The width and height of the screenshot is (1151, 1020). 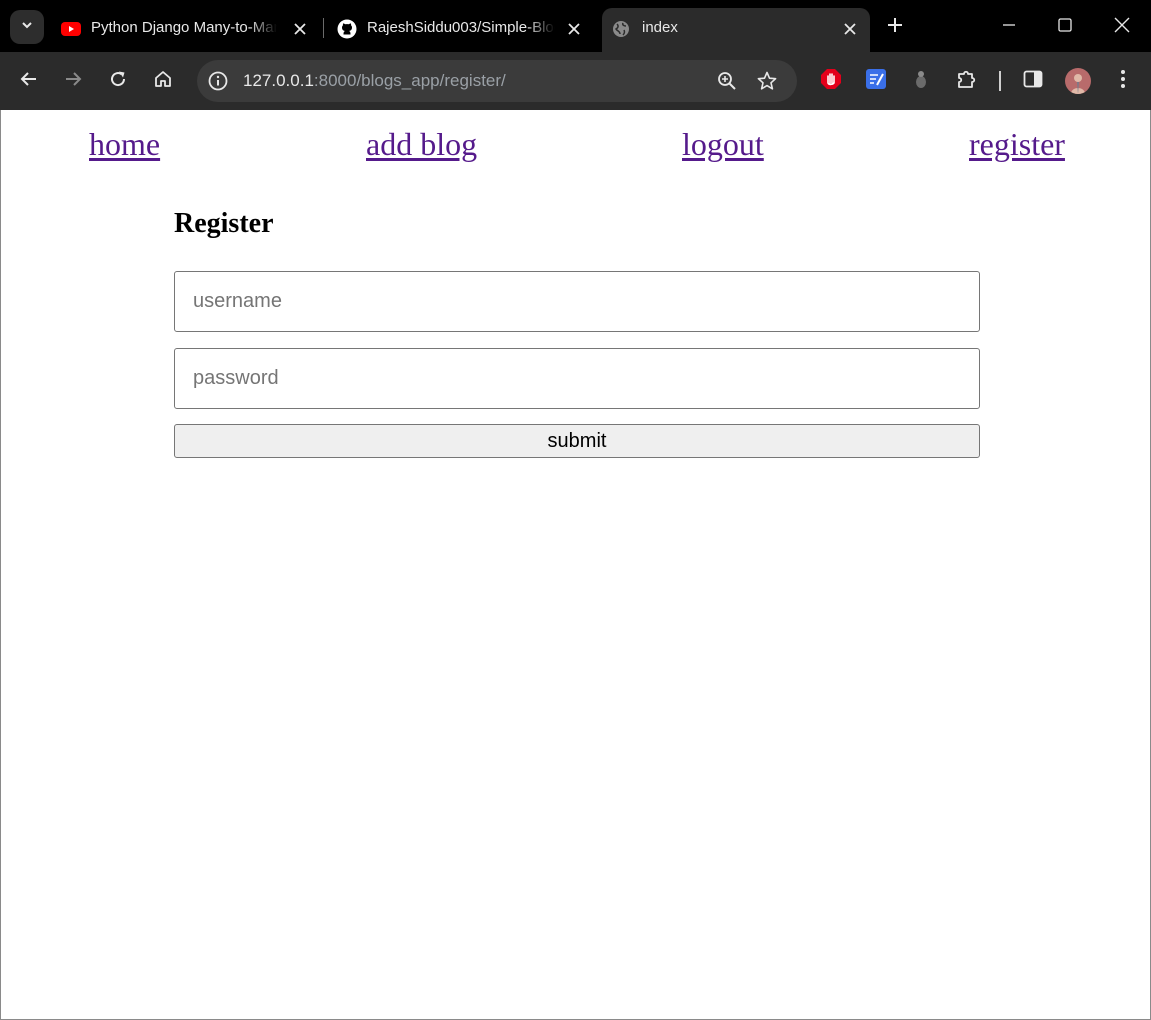 What do you see at coordinates (409, 80) in the screenshot?
I see `url-path: :8000/blogs_app/register/` at bounding box center [409, 80].